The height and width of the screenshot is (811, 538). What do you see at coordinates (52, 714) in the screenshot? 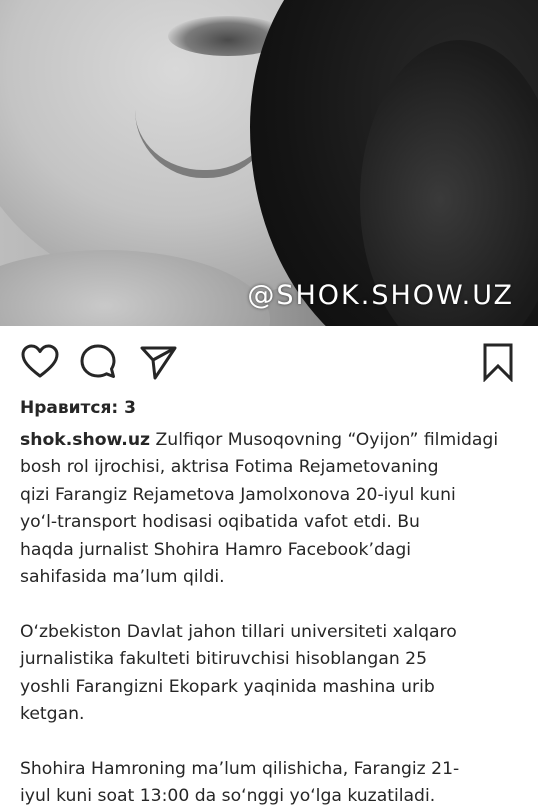
I see `caption-line: ketgan.` at bounding box center [52, 714].